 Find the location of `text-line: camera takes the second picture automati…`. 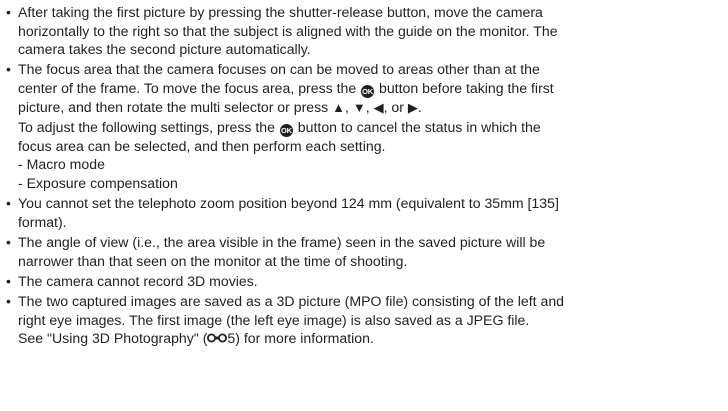

text-line: camera takes the second picture automati… is located at coordinates (164, 49).